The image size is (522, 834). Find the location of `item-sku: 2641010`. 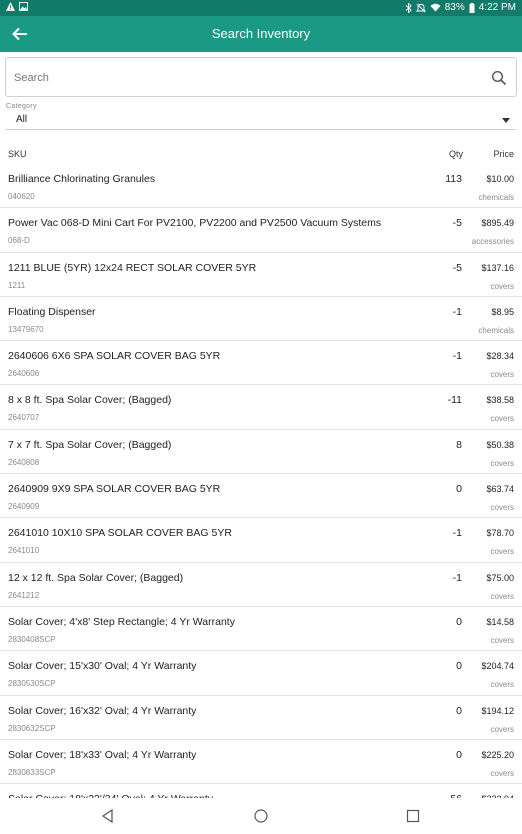

item-sku: 2641010 is located at coordinates (24, 551).